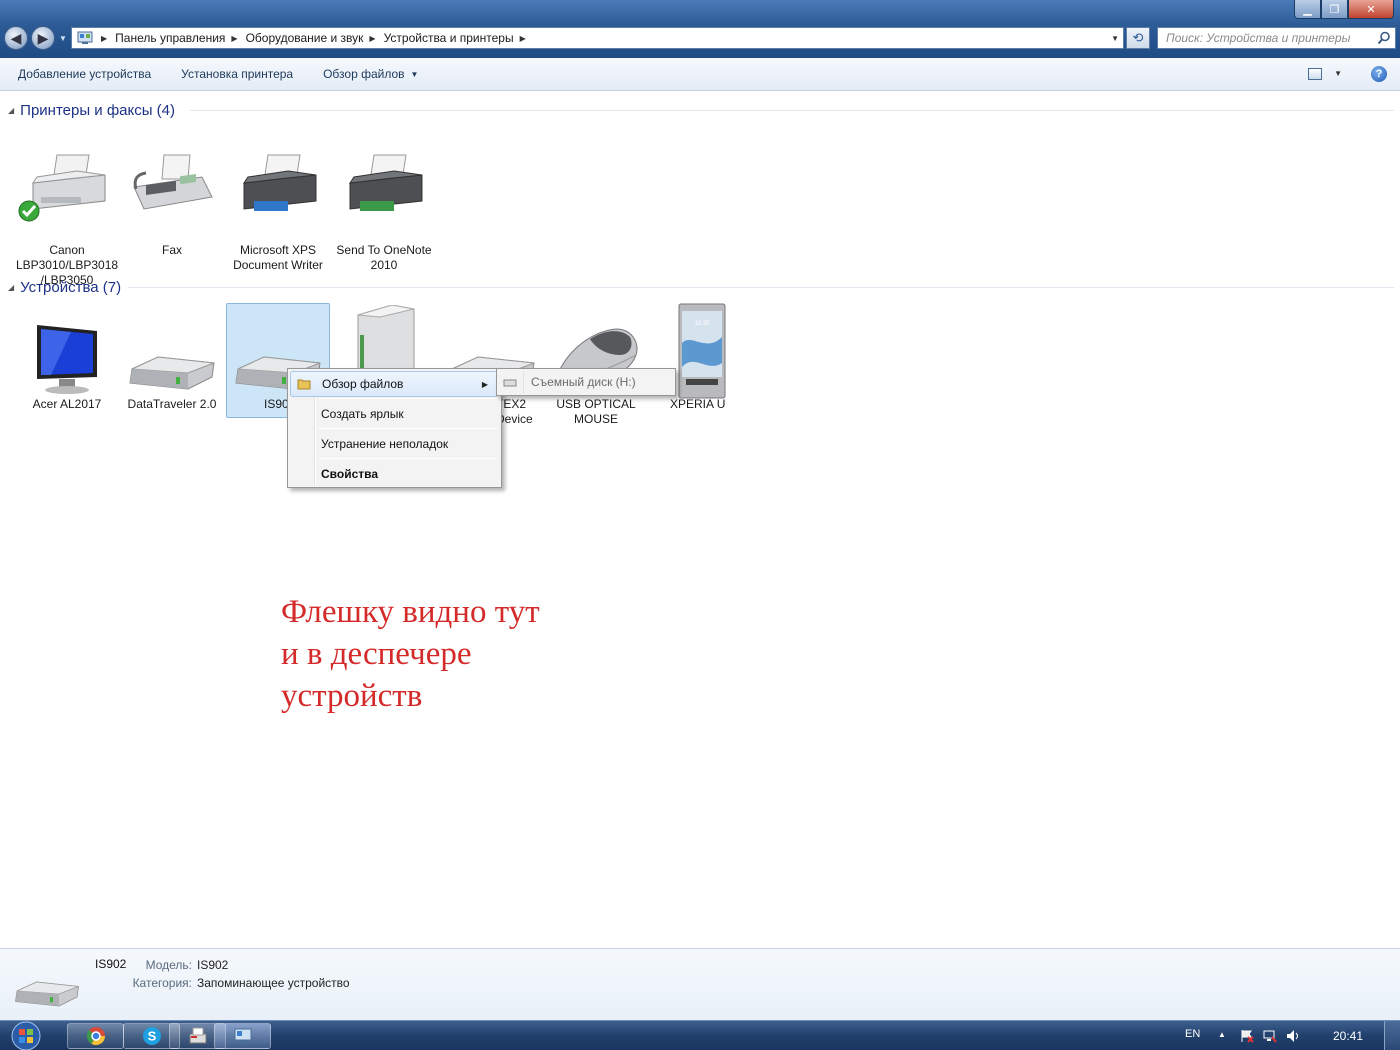 This screenshot has width=1400, height=1050. I want to click on menu-item-create-shortcut: Создать ярлык, so click(394, 414).